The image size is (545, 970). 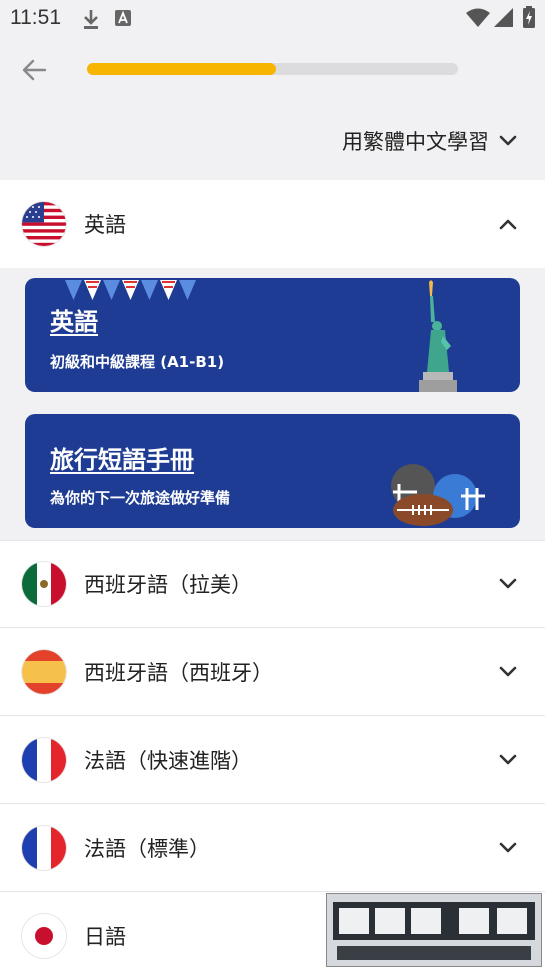 What do you see at coordinates (272, 19) in the screenshot?
I see `status-bar: 11:51` at bounding box center [272, 19].